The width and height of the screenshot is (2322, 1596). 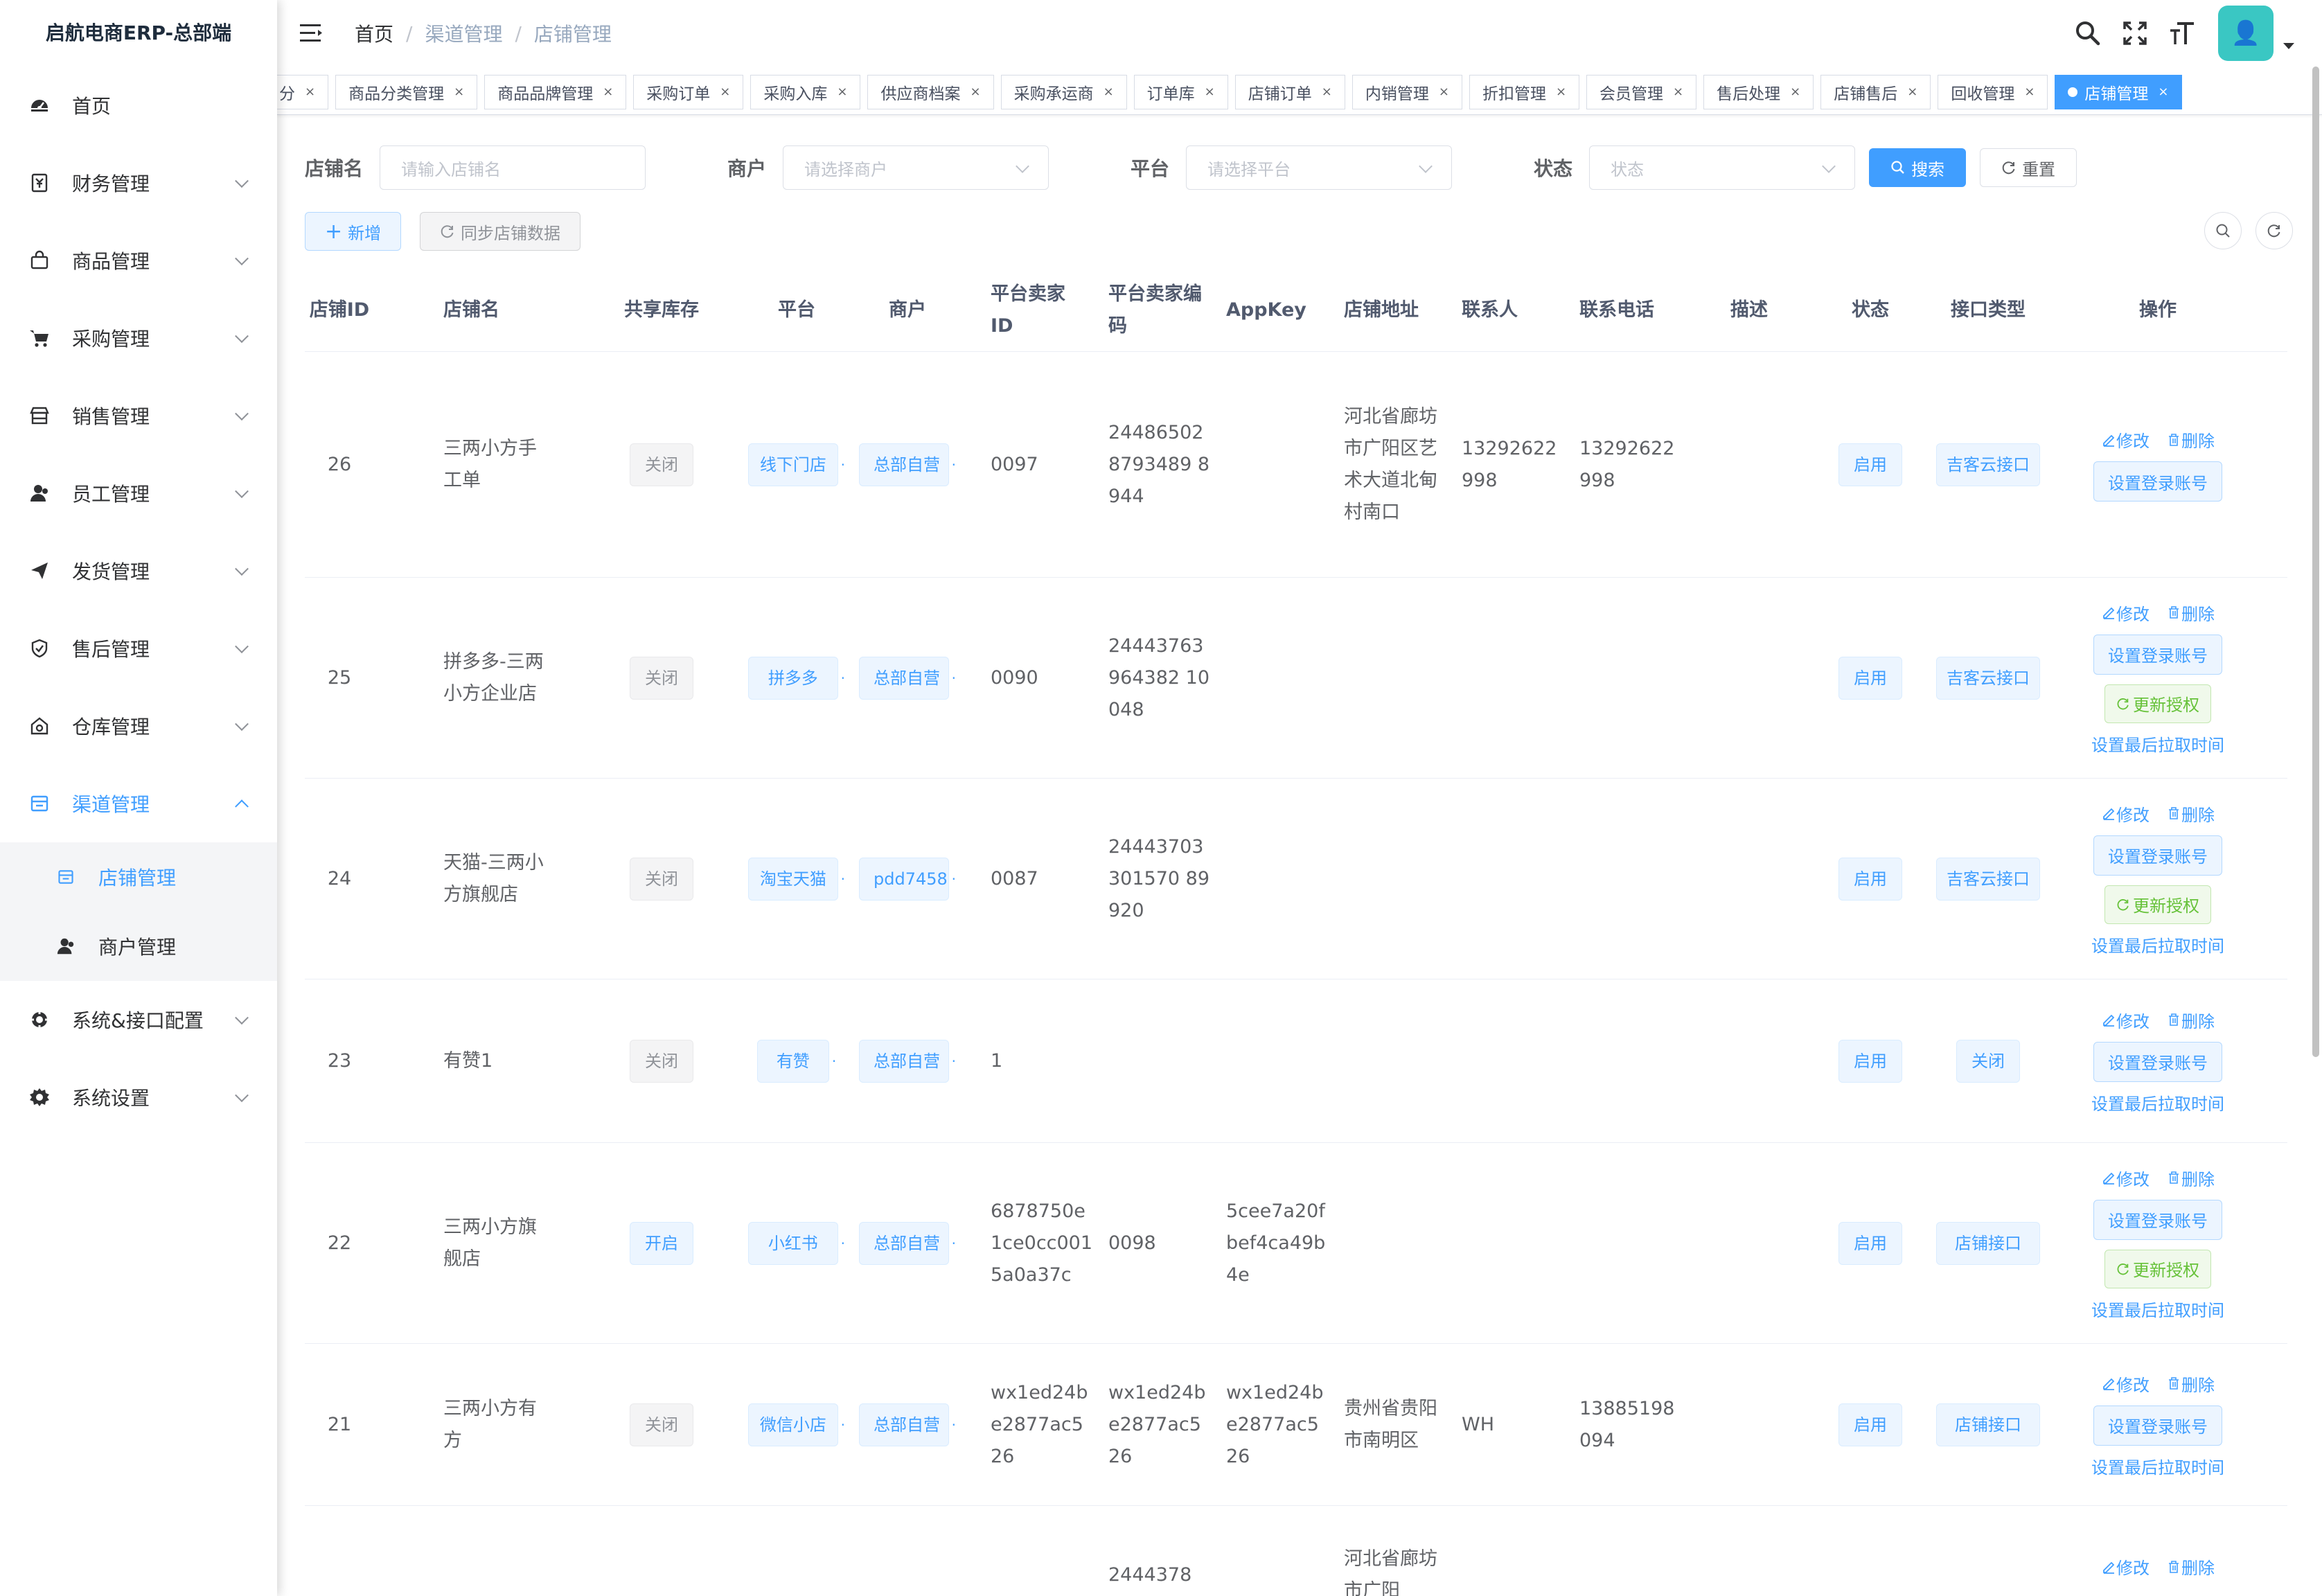 I want to click on table-row: 2444378 河北省廊坊市广阳 修改 删除, so click(x=1296, y=1551).